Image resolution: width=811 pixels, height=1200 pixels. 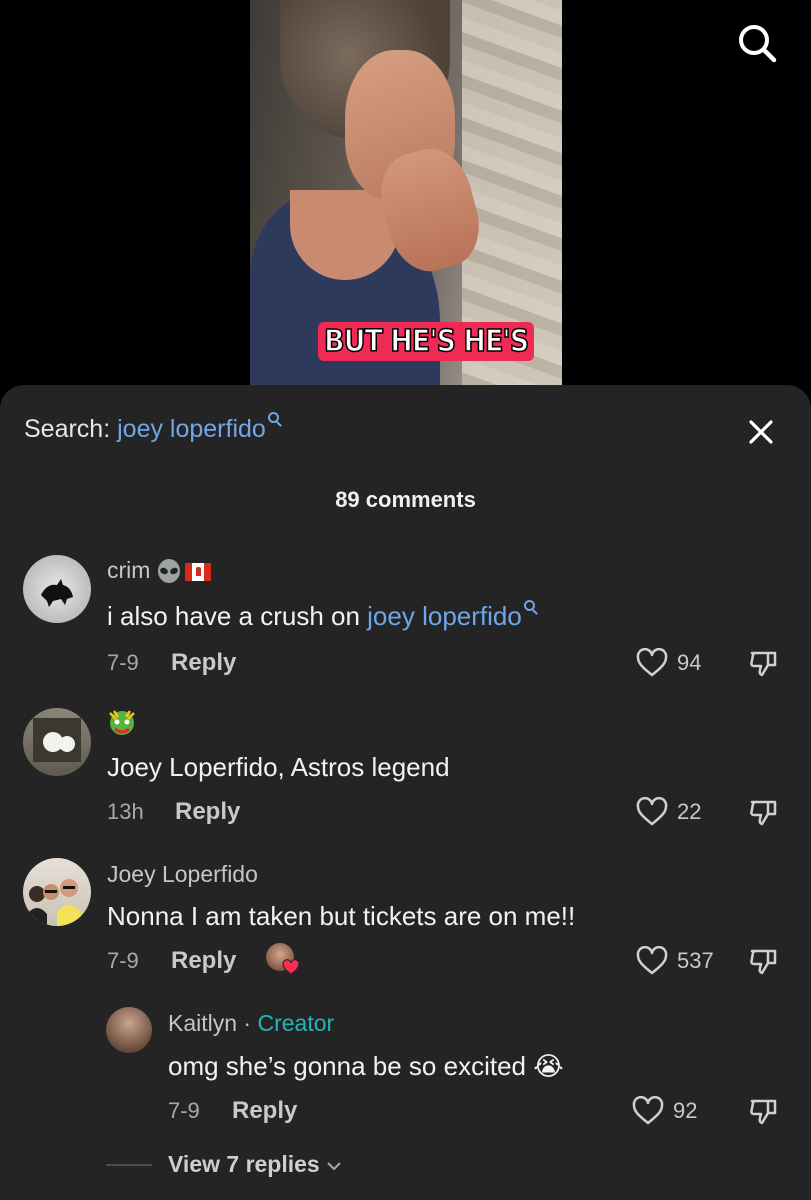 I want to click on search-label: Search:, so click(x=71, y=429).